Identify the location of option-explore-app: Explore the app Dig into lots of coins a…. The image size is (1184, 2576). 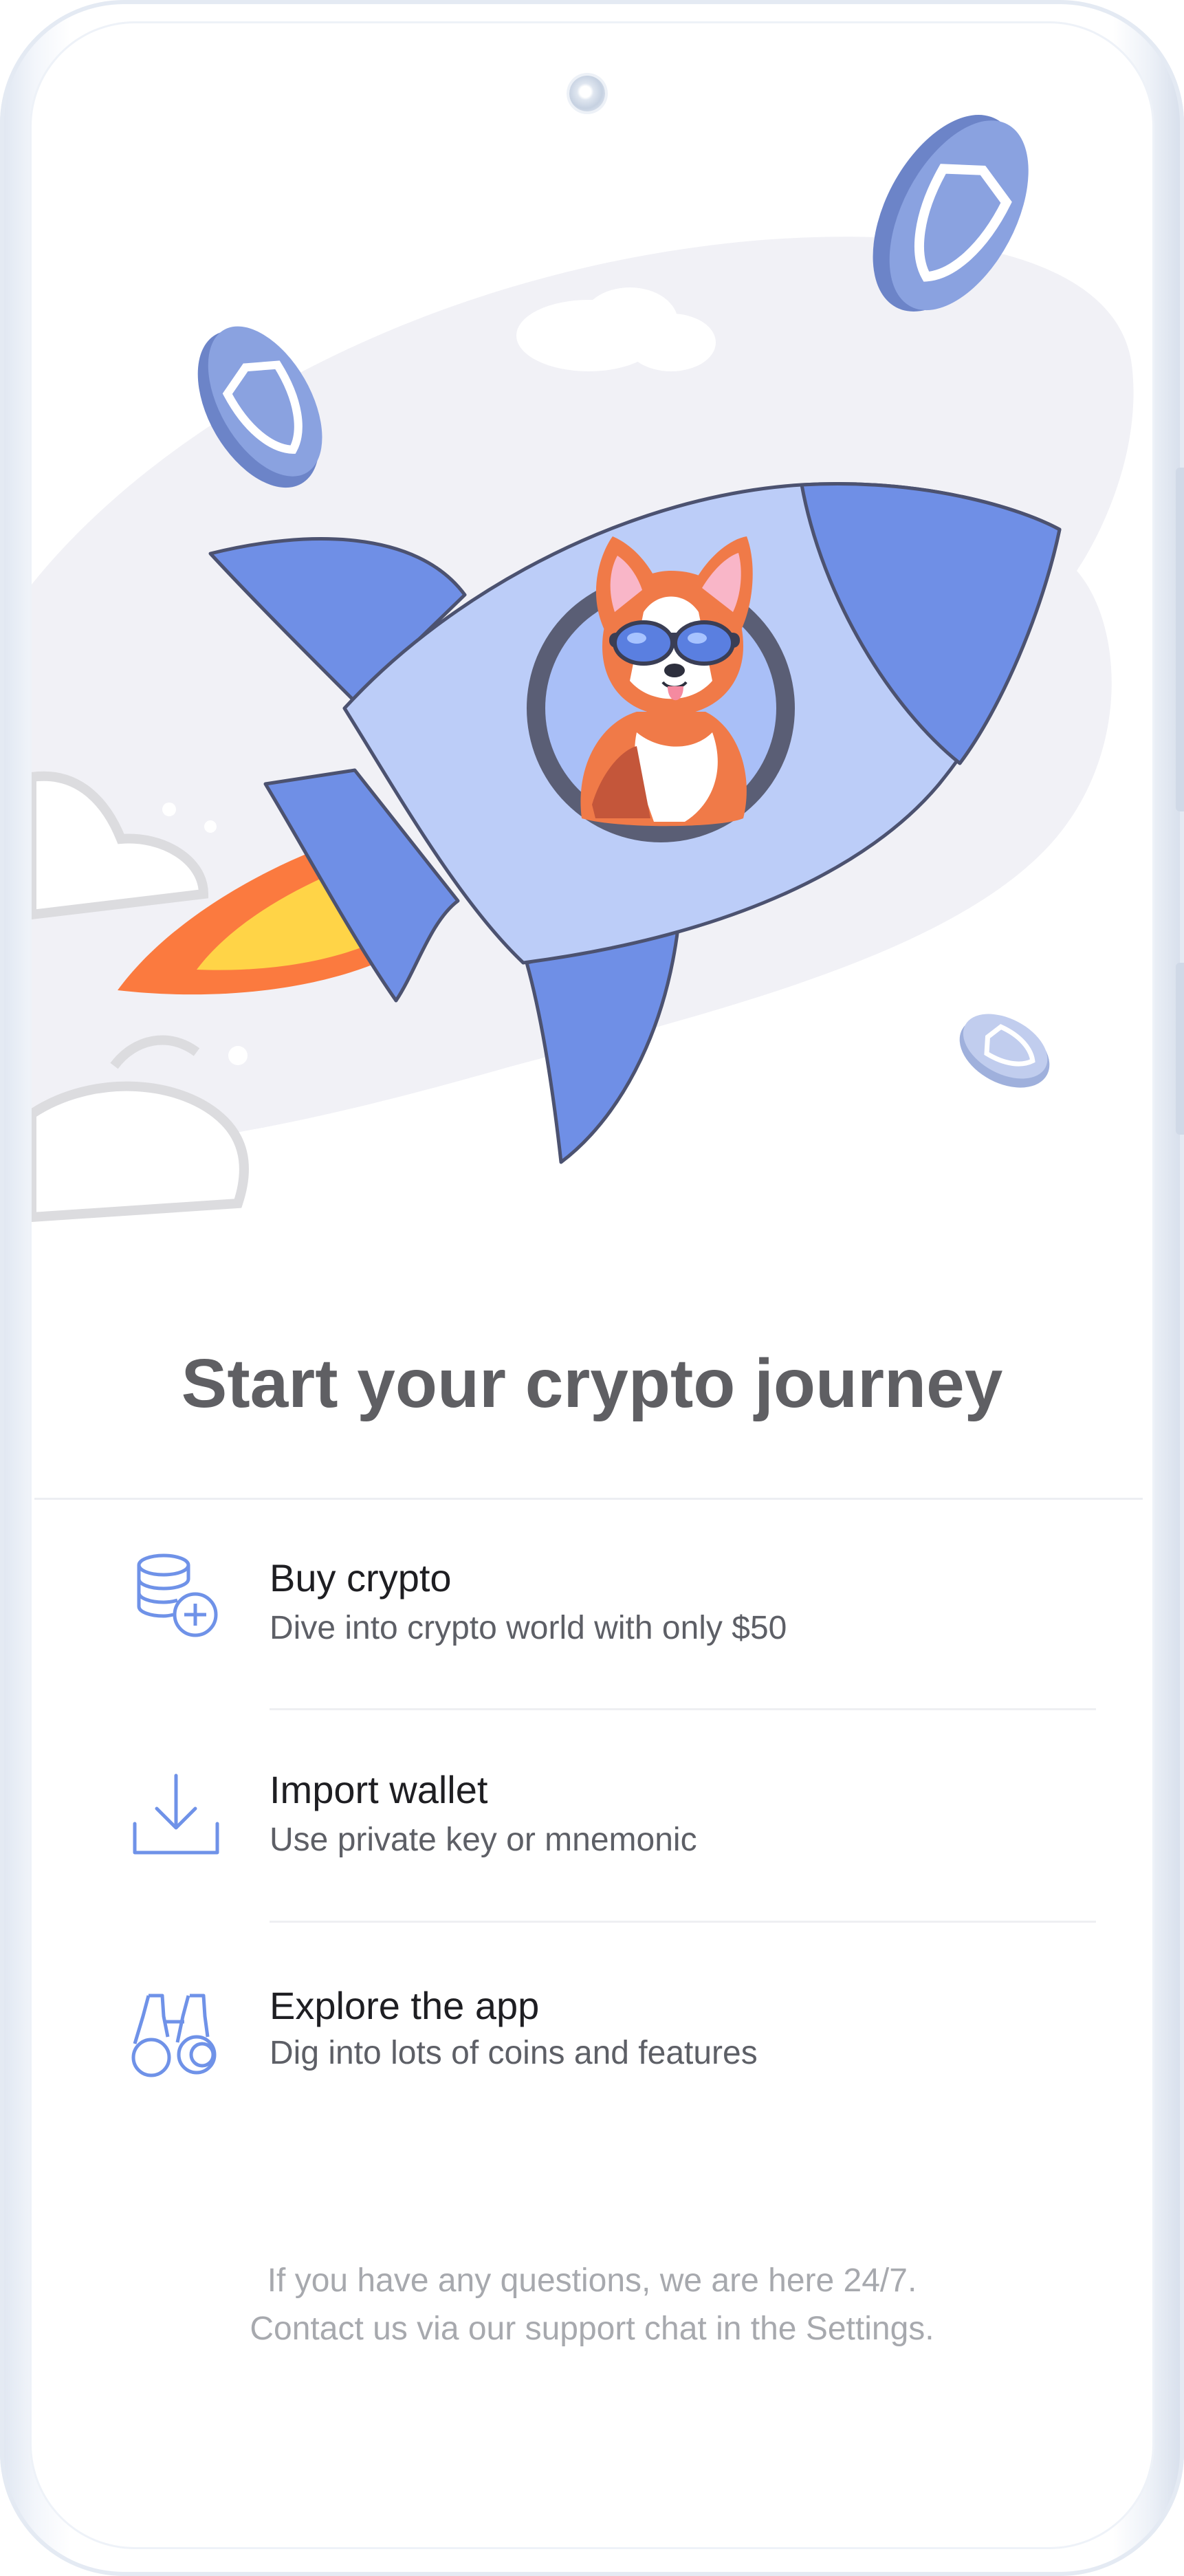
(592, 2060).